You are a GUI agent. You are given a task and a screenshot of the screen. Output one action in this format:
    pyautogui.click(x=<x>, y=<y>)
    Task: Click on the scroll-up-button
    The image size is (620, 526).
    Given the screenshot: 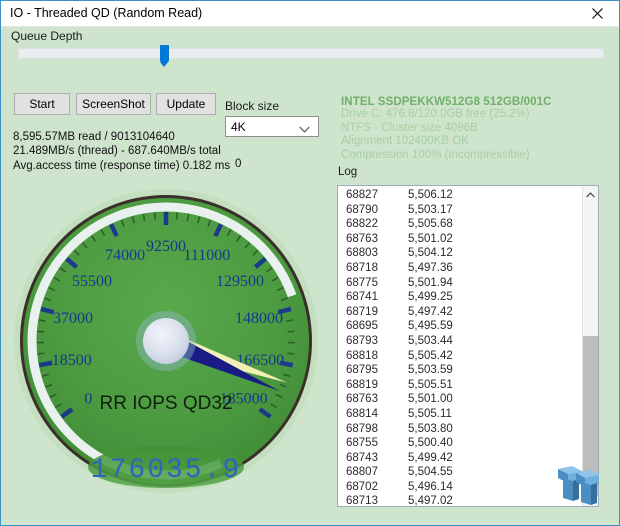 What is the action you would take?
    pyautogui.click(x=590, y=194)
    